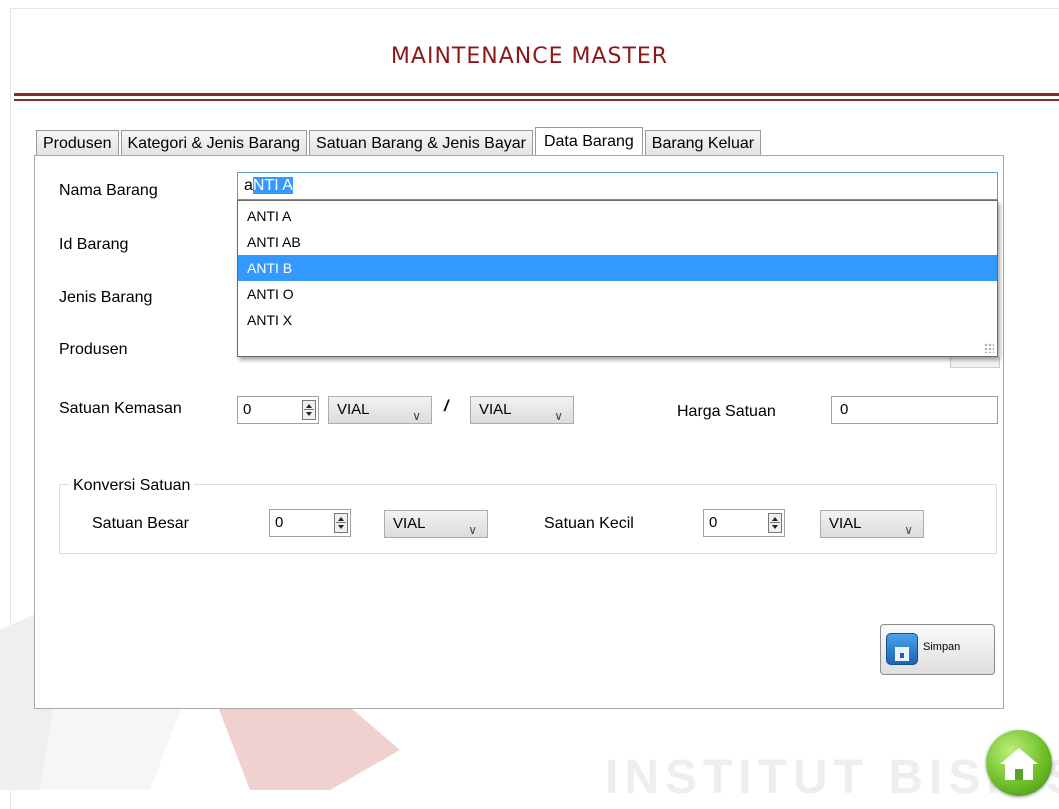 This screenshot has height=809, width=1059. What do you see at coordinates (617, 216) in the screenshot?
I see `autocomplete-item: ANTI A` at bounding box center [617, 216].